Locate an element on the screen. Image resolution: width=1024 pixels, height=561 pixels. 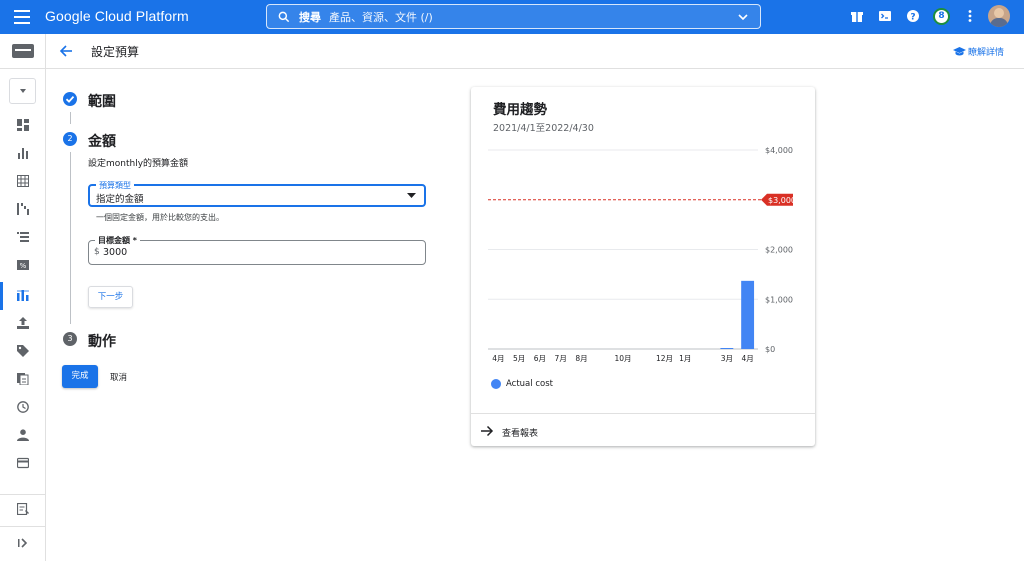
sidebar-item-credits: % is located at coordinates (23, 266).